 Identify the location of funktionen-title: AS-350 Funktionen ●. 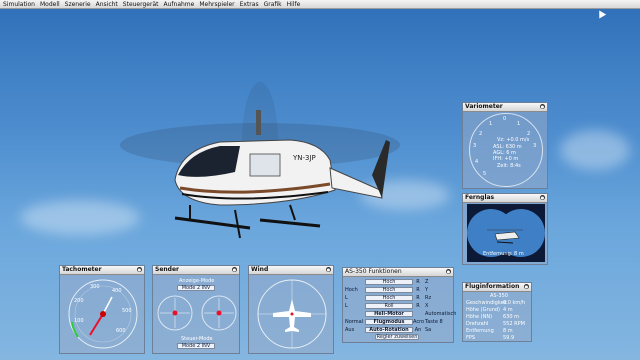
(398, 272).